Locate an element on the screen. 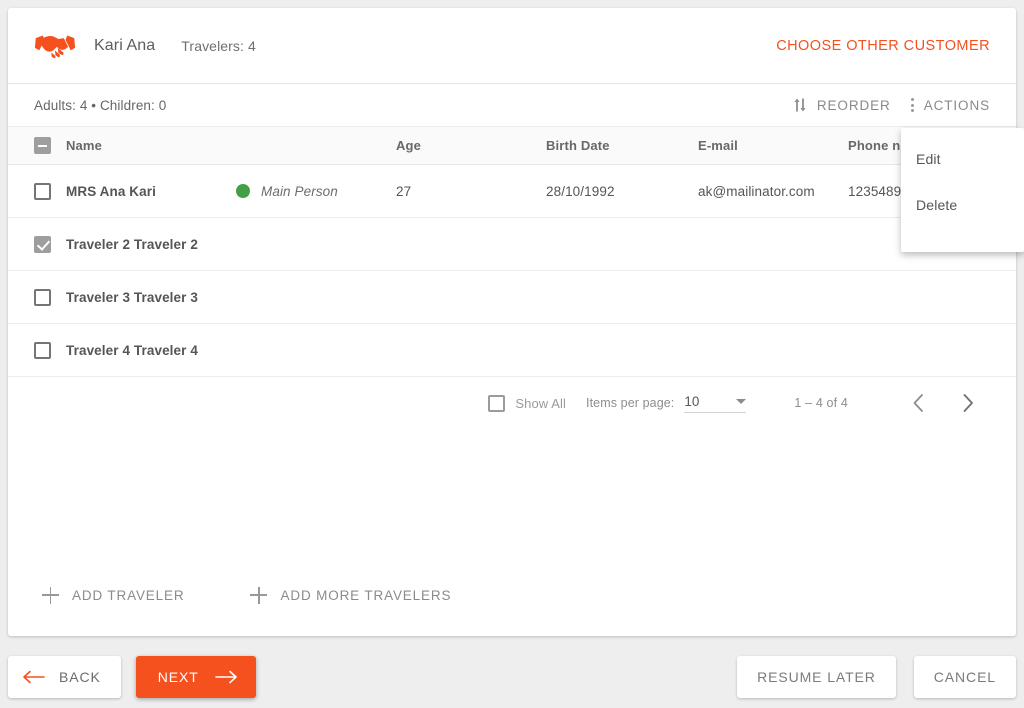 The width and height of the screenshot is (1024, 708). travelers-table-head: Name Age Birth Date E-mail Phone nu is located at coordinates (512, 145).